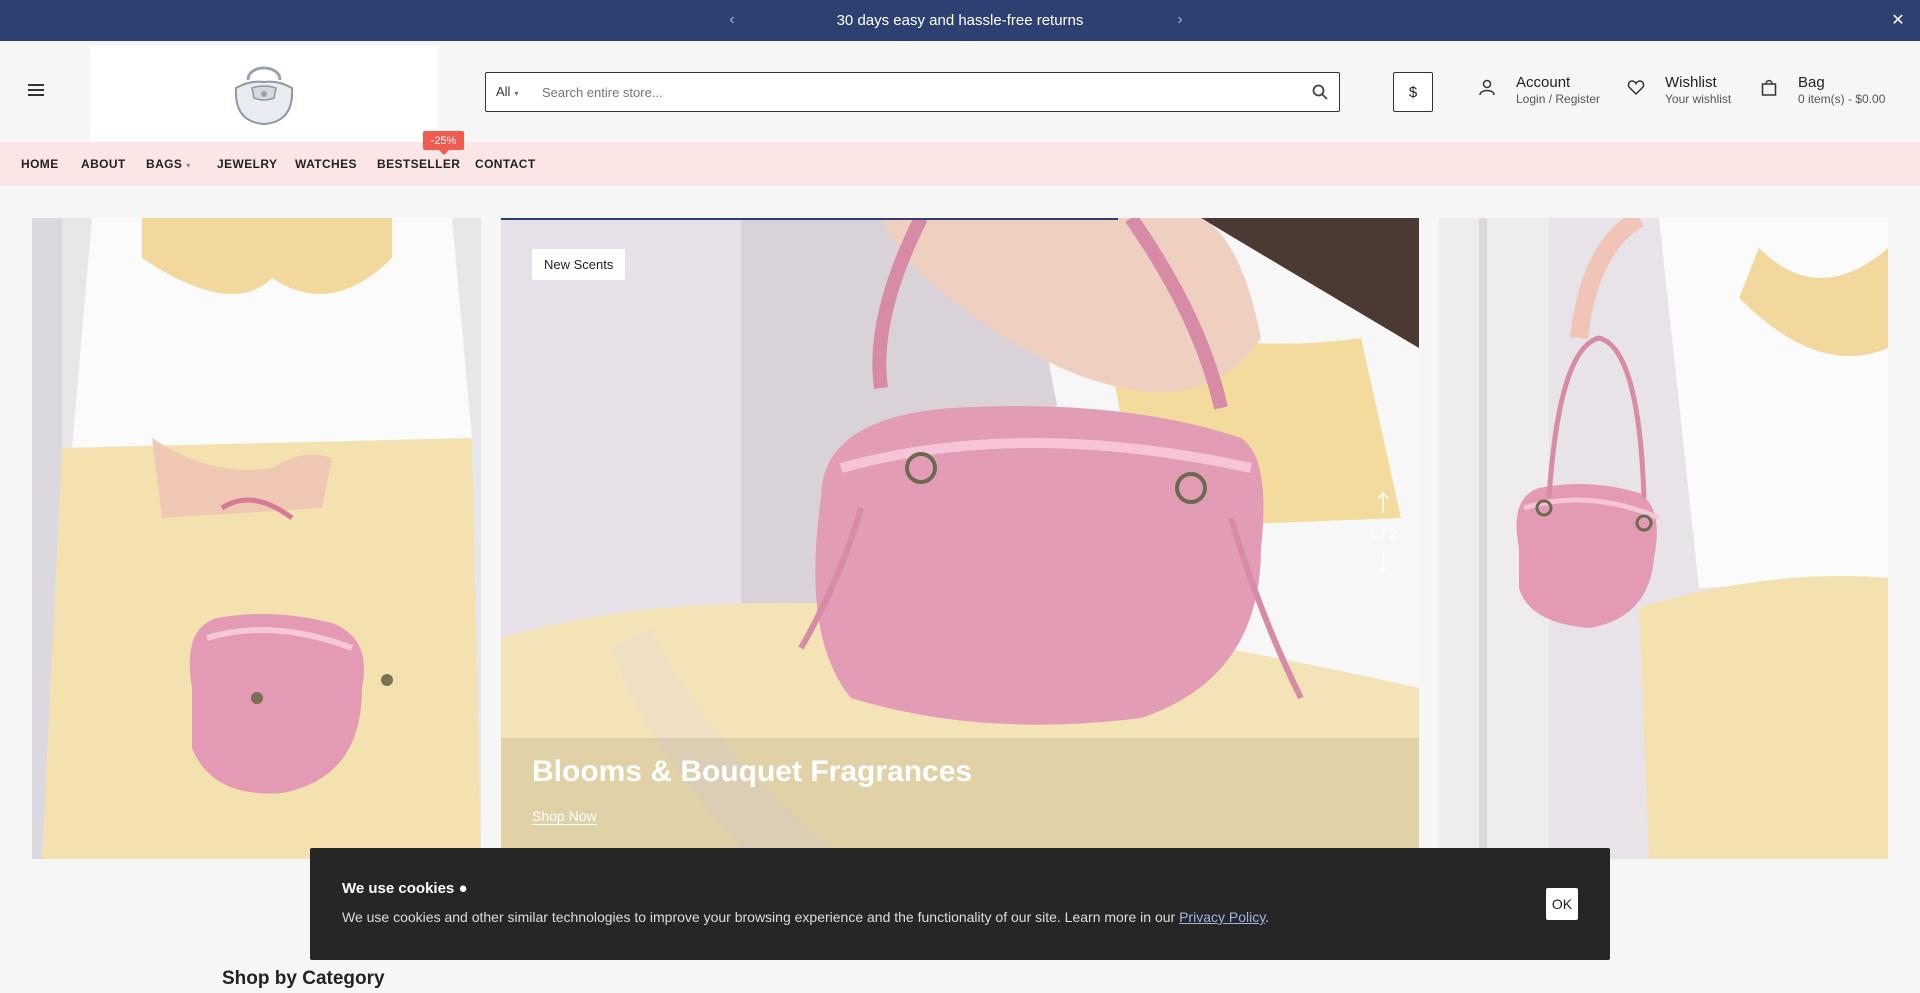  What do you see at coordinates (1320, 92) in the screenshot?
I see `search-icon` at bounding box center [1320, 92].